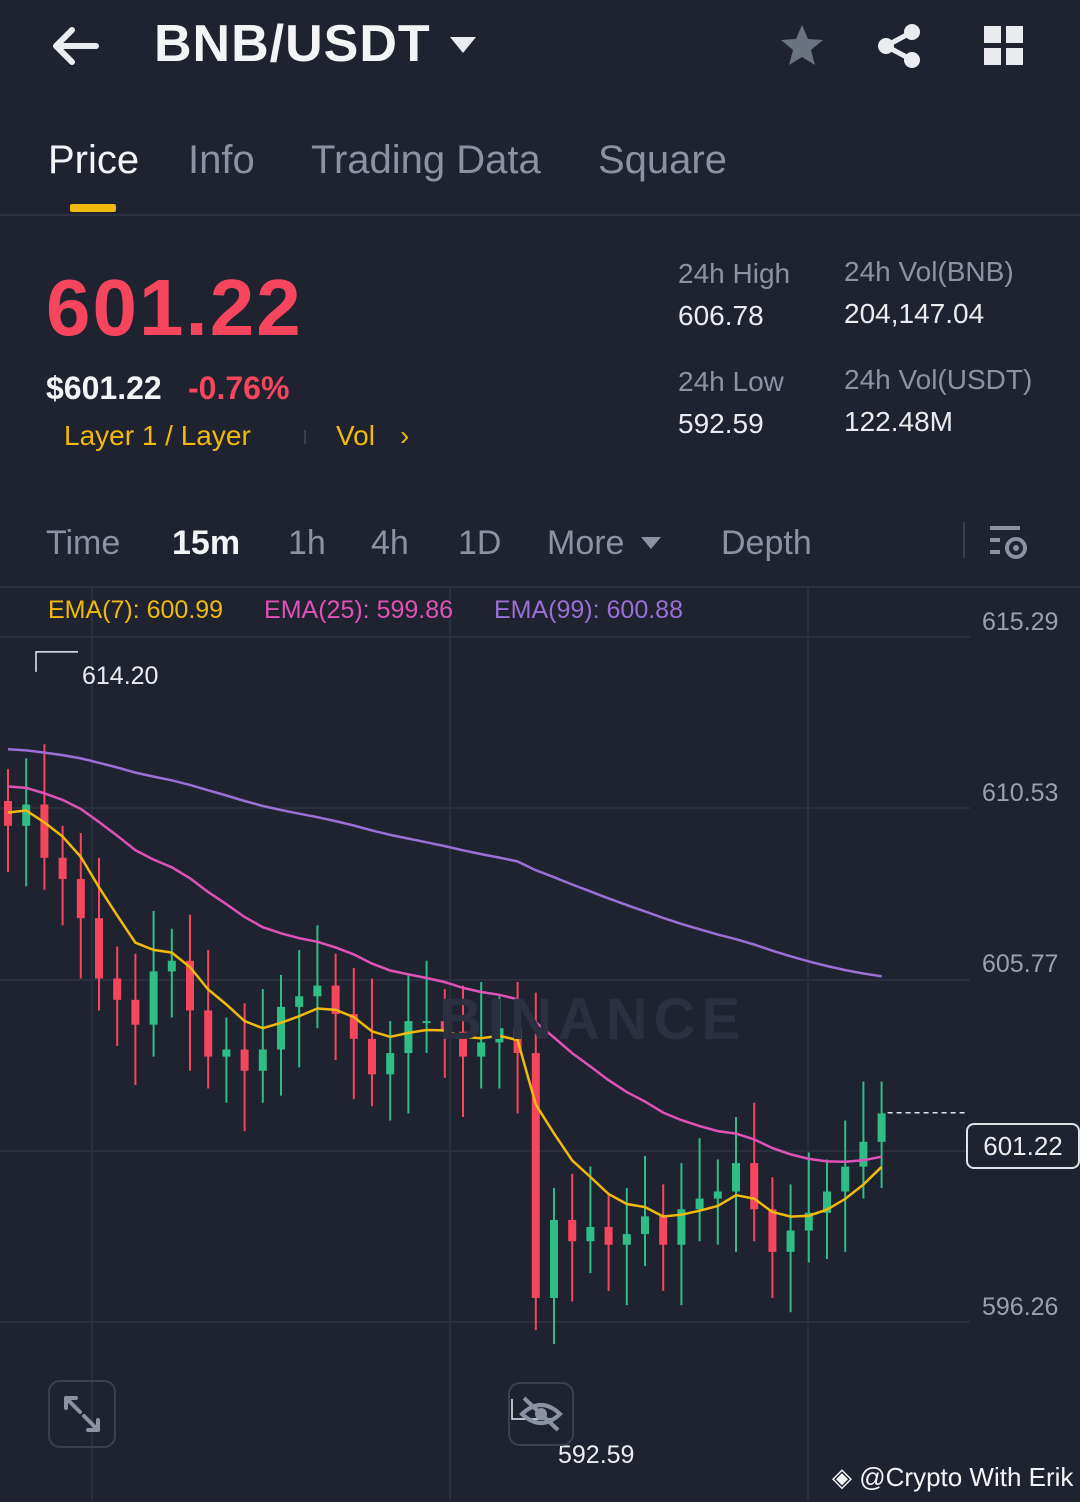 This screenshot has height=1502, width=1080. Describe the element at coordinates (585, 543) in the screenshot. I see `interval-more: More` at that location.